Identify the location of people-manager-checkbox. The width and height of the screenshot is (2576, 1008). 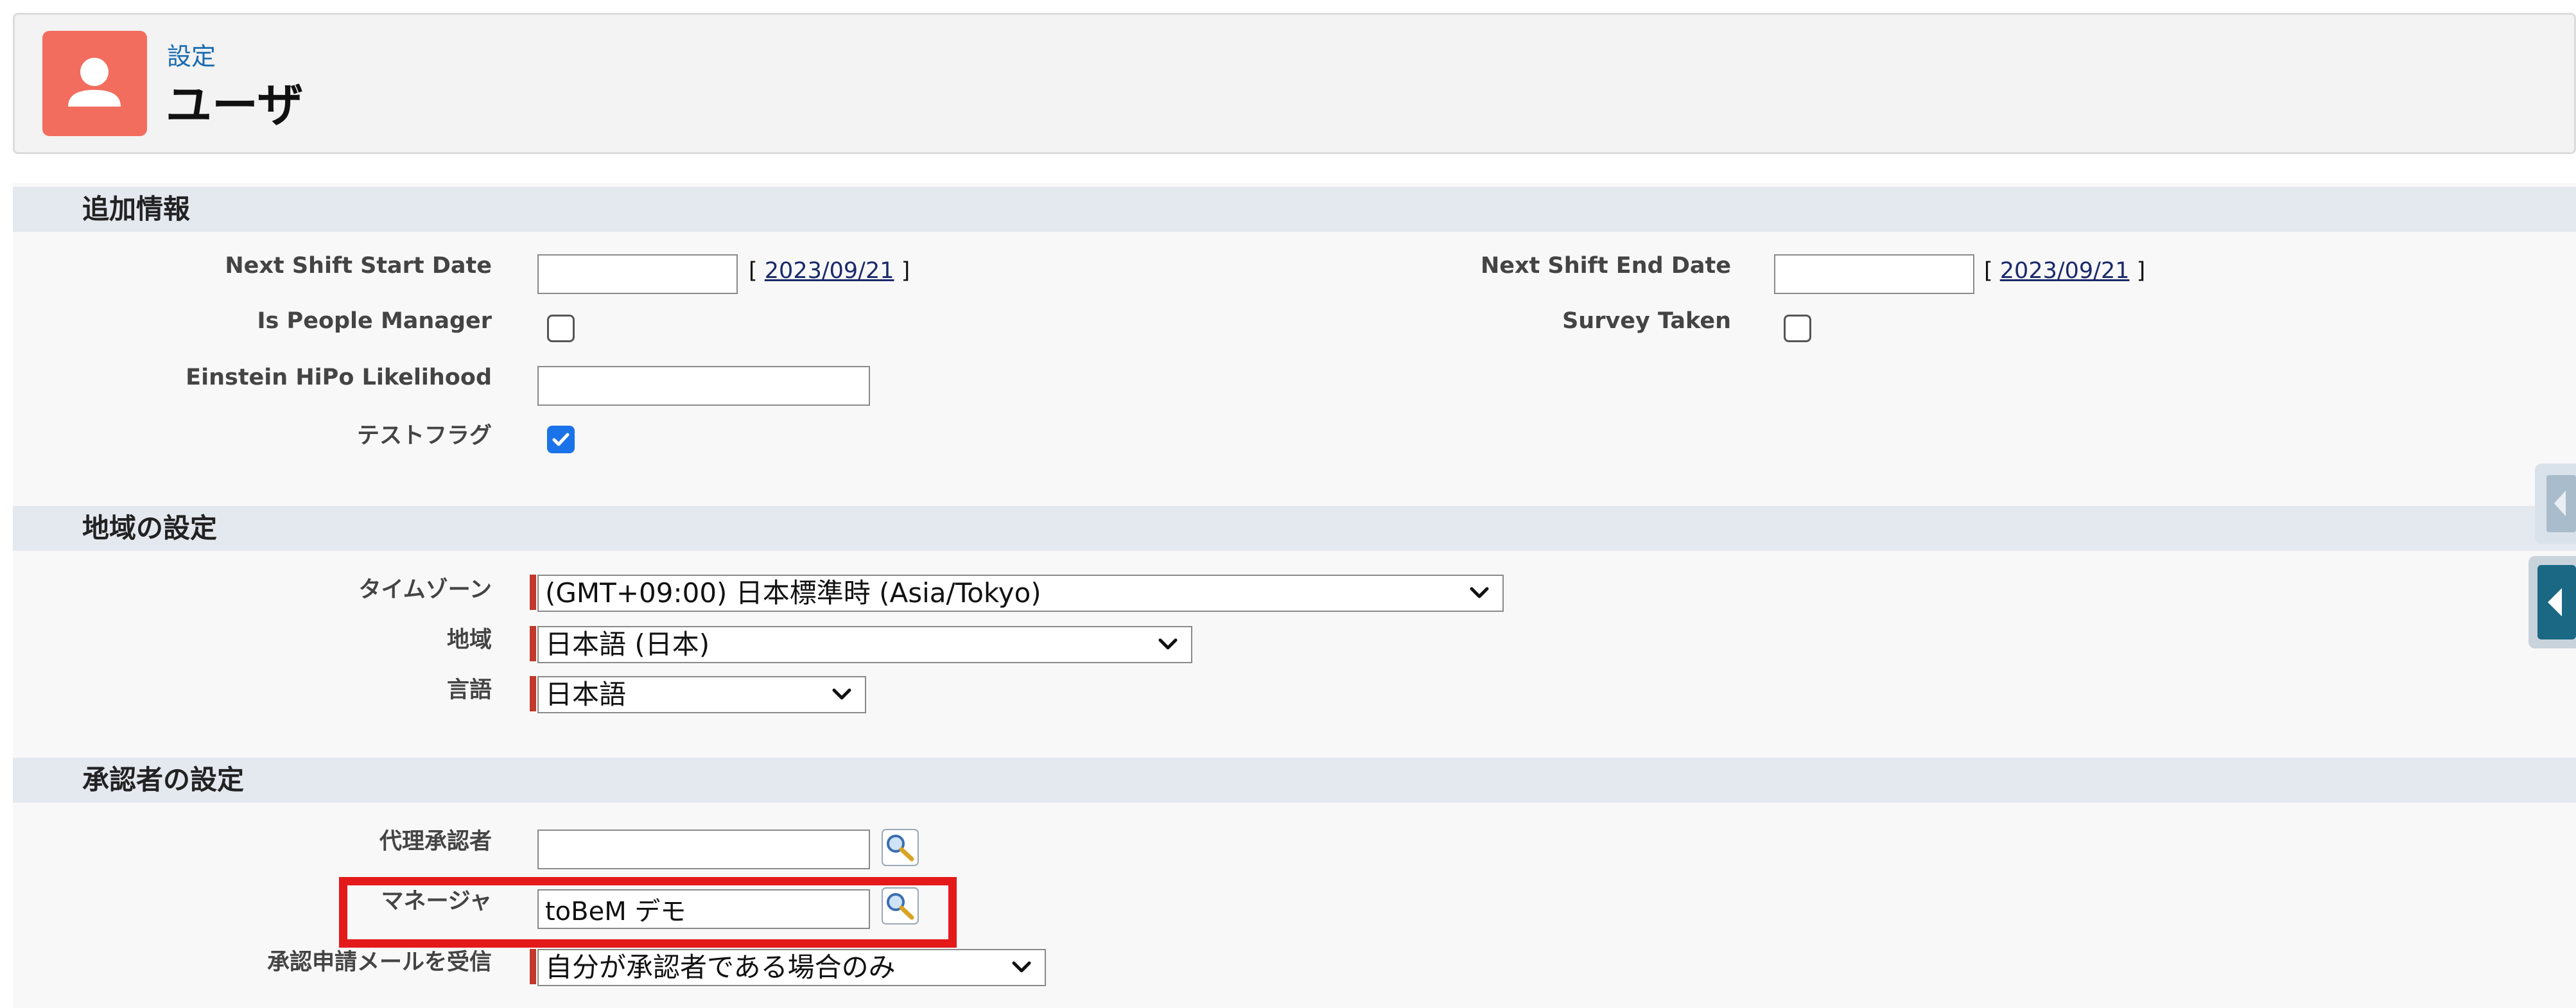
(561, 328).